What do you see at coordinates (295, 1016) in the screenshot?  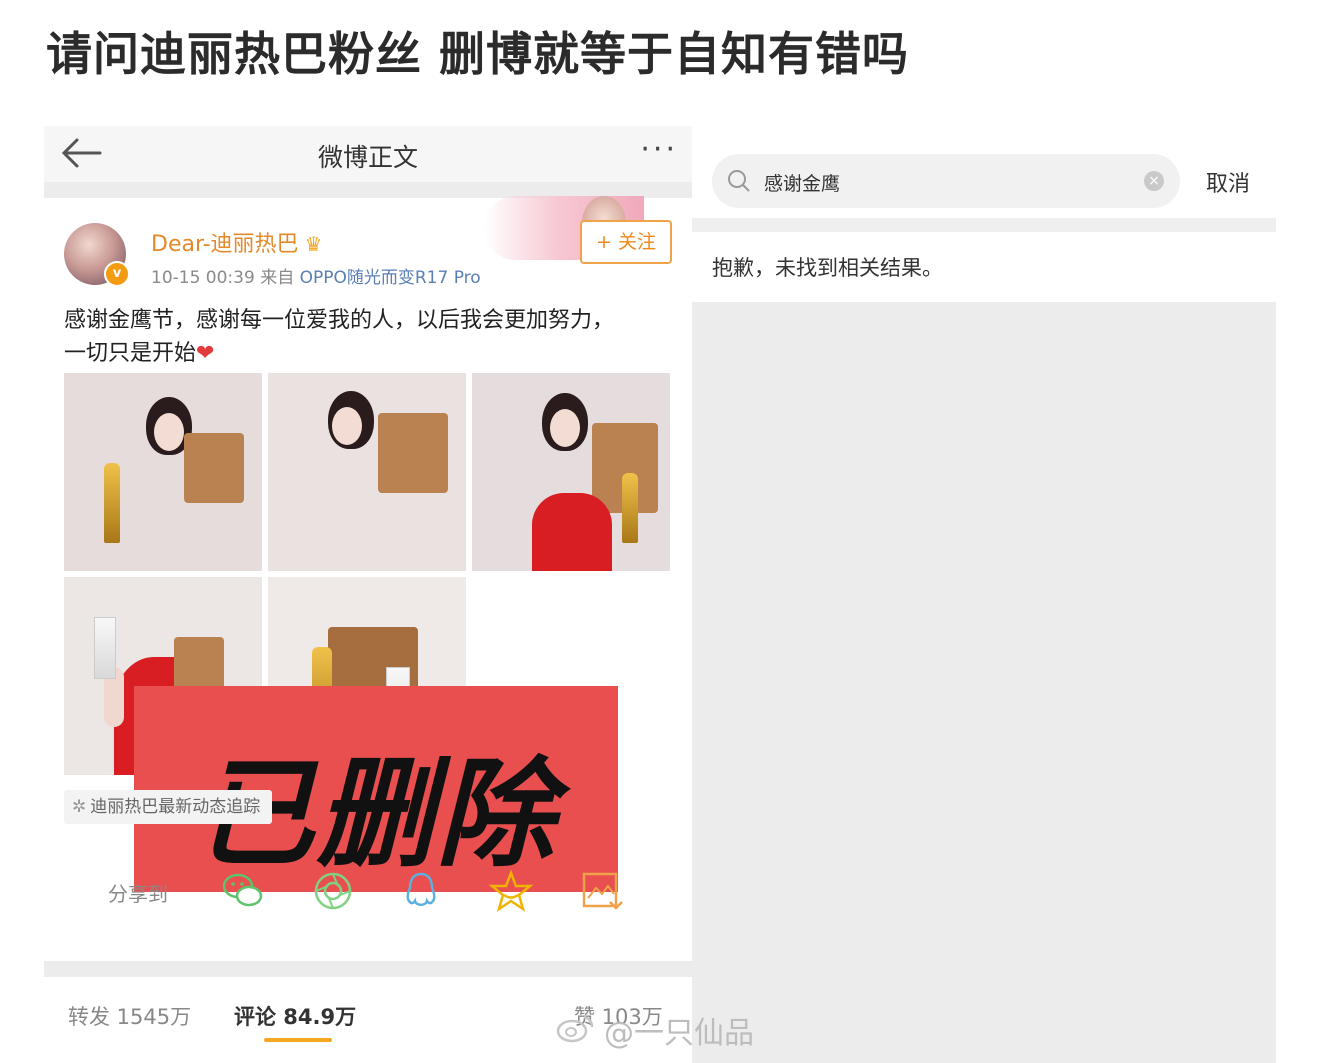 I see `tab-comment: 评论 84.9万` at bounding box center [295, 1016].